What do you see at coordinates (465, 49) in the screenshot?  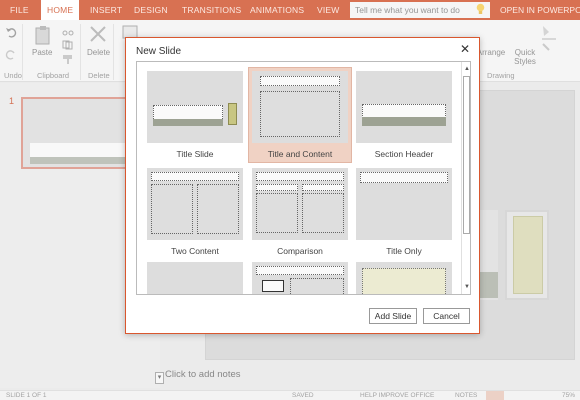 I see `close-icon: ✕` at bounding box center [465, 49].